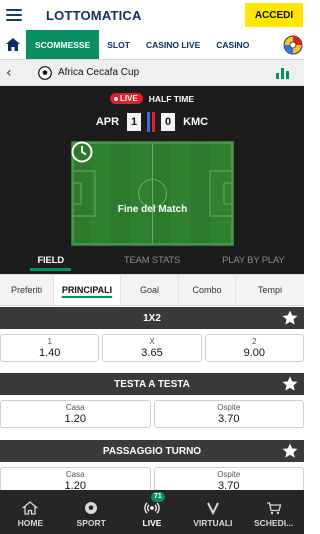 The width and height of the screenshot is (320, 534). What do you see at coordinates (212, 508) in the screenshot?
I see `virtual-v-icon` at bounding box center [212, 508].